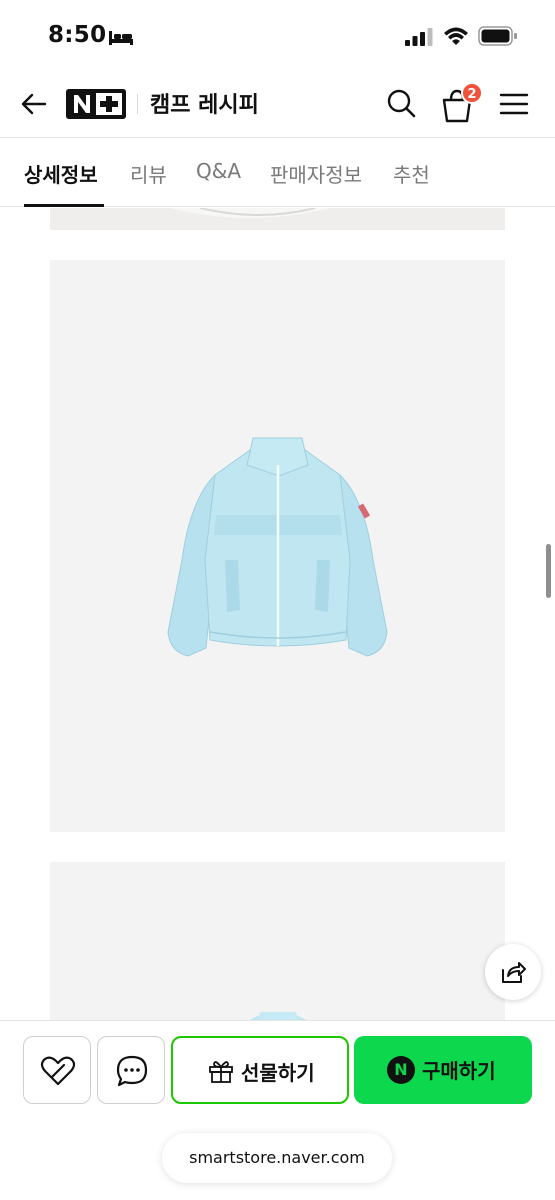  Describe the element at coordinates (221, 1072) in the screenshot. I see `gift-icon` at that location.